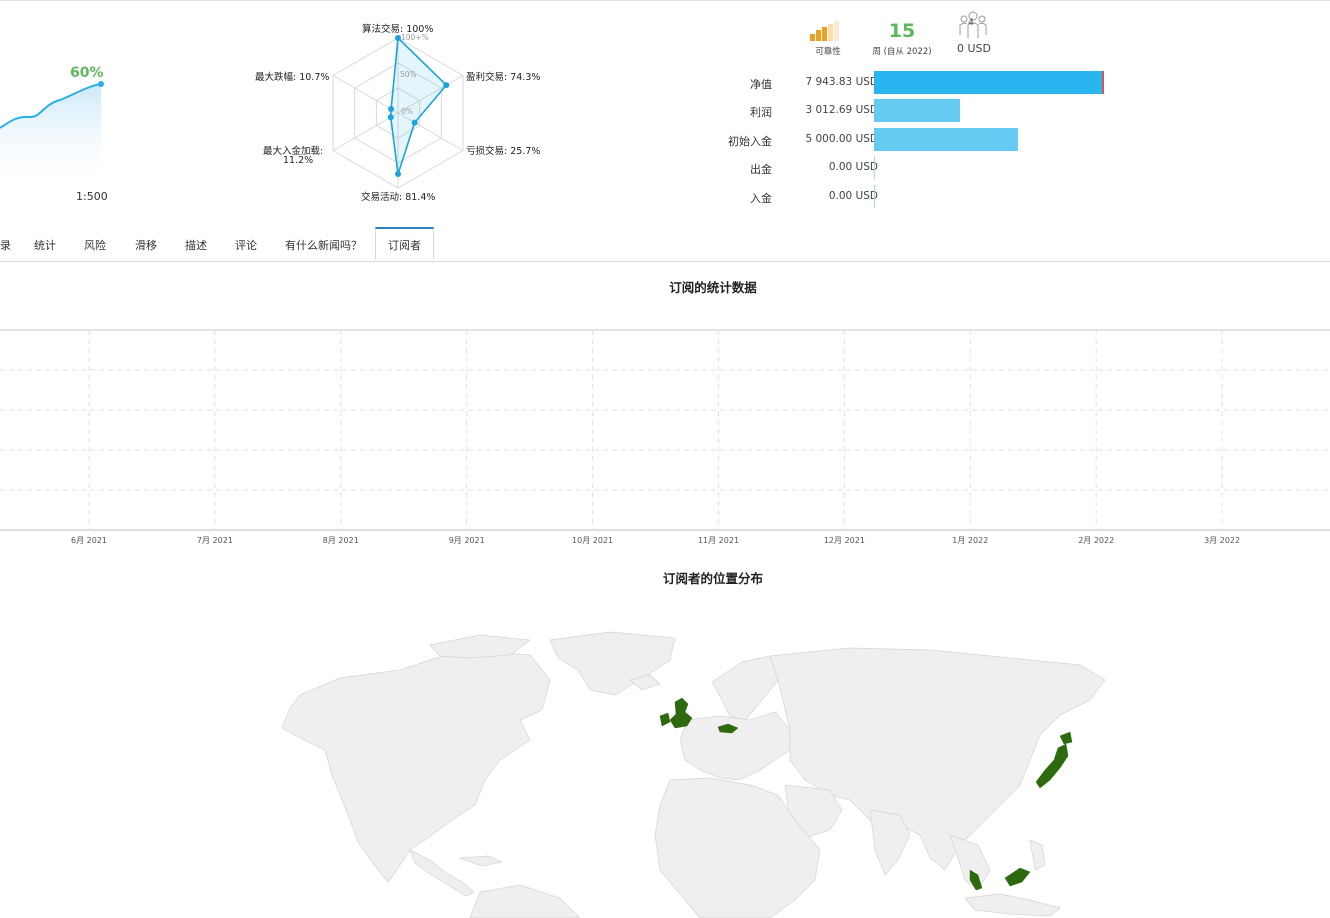 This screenshot has width=1330, height=918. What do you see at coordinates (416, 766) in the screenshot?
I see `land-north-america` at bounding box center [416, 766].